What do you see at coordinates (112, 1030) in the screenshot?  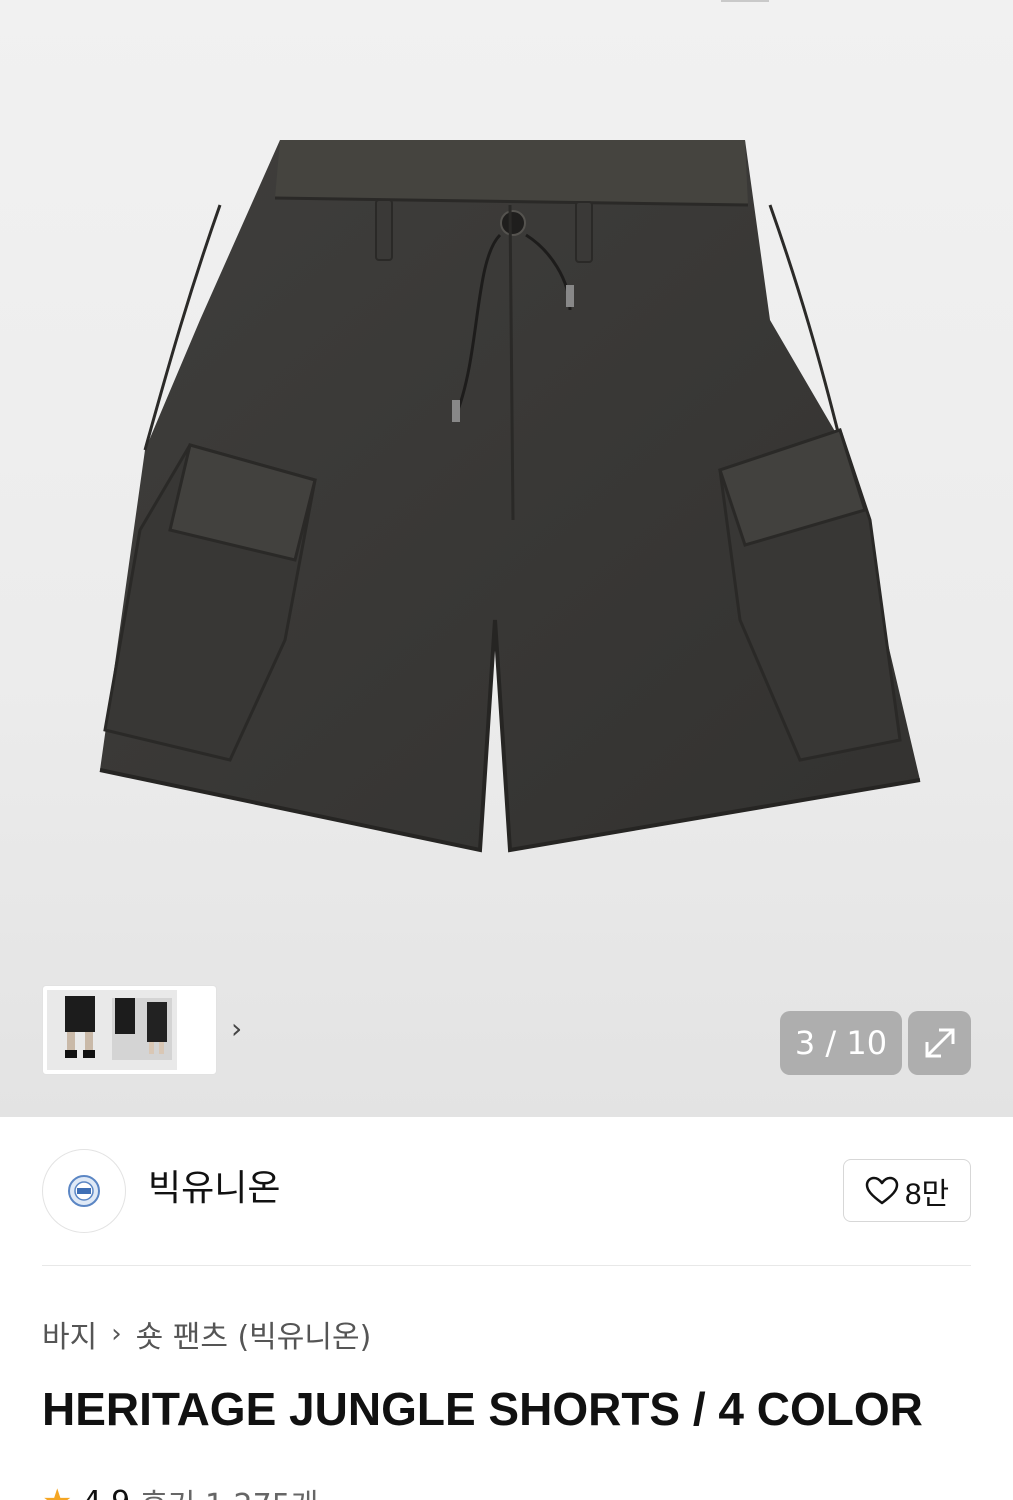 I see `thumbnail-images` at bounding box center [112, 1030].